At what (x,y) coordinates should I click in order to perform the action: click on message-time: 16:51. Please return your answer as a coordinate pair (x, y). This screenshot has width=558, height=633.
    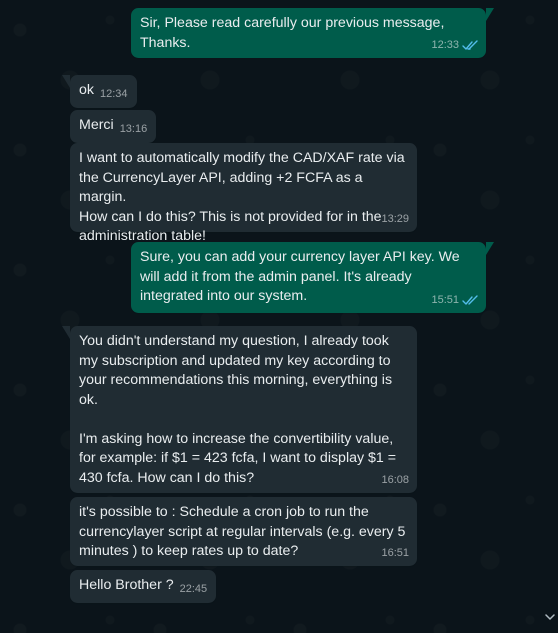
    Looking at the image, I should click on (395, 552).